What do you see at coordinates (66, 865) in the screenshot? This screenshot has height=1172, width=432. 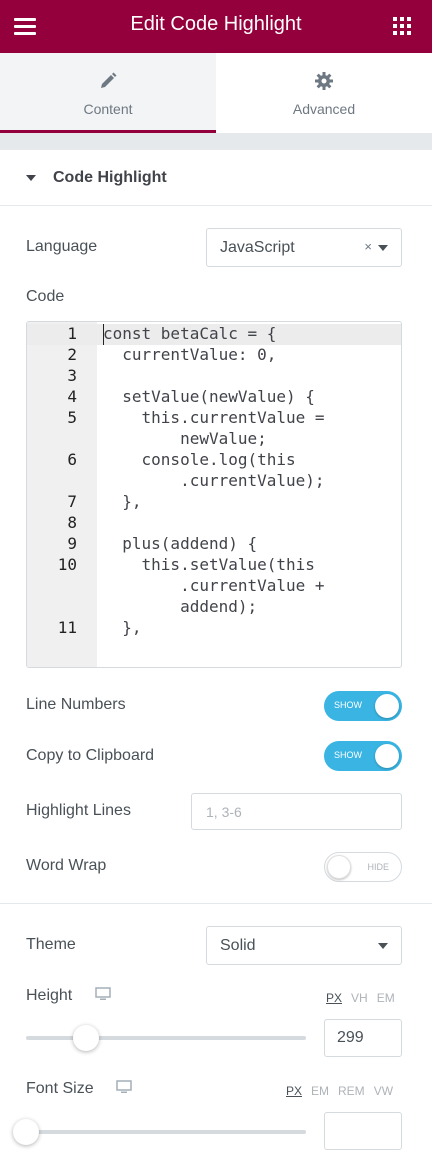 I see `word-wrap-label: Word Wrap` at bounding box center [66, 865].